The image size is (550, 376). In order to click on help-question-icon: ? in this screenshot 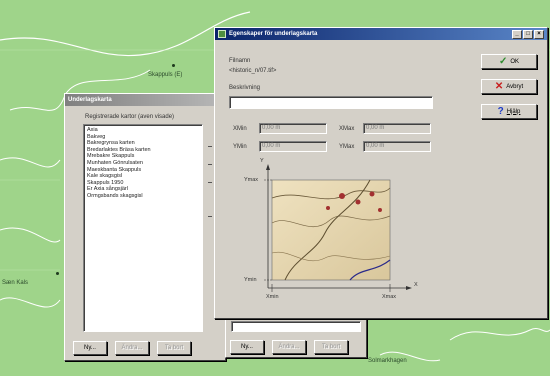, I will do `click(500, 111)`.